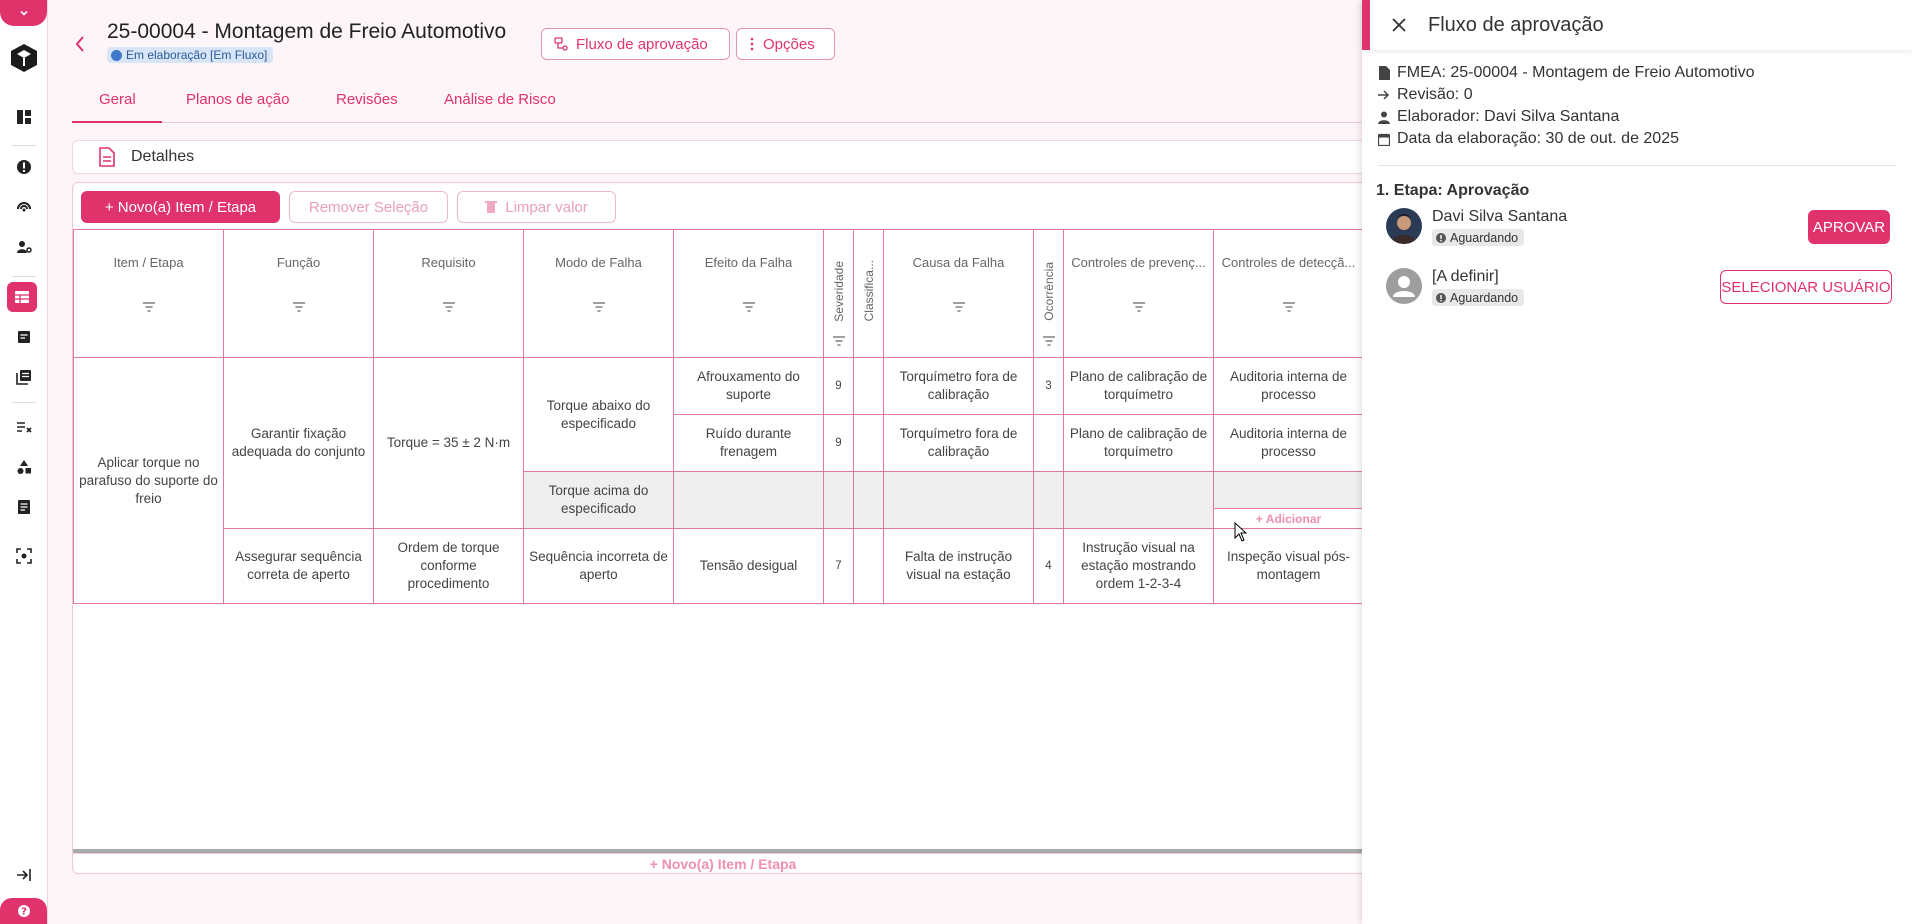 The width and height of the screenshot is (1912, 924). Describe the element at coordinates (958, 500) in the screenshot. I see `cell-failure-cause` at that location.